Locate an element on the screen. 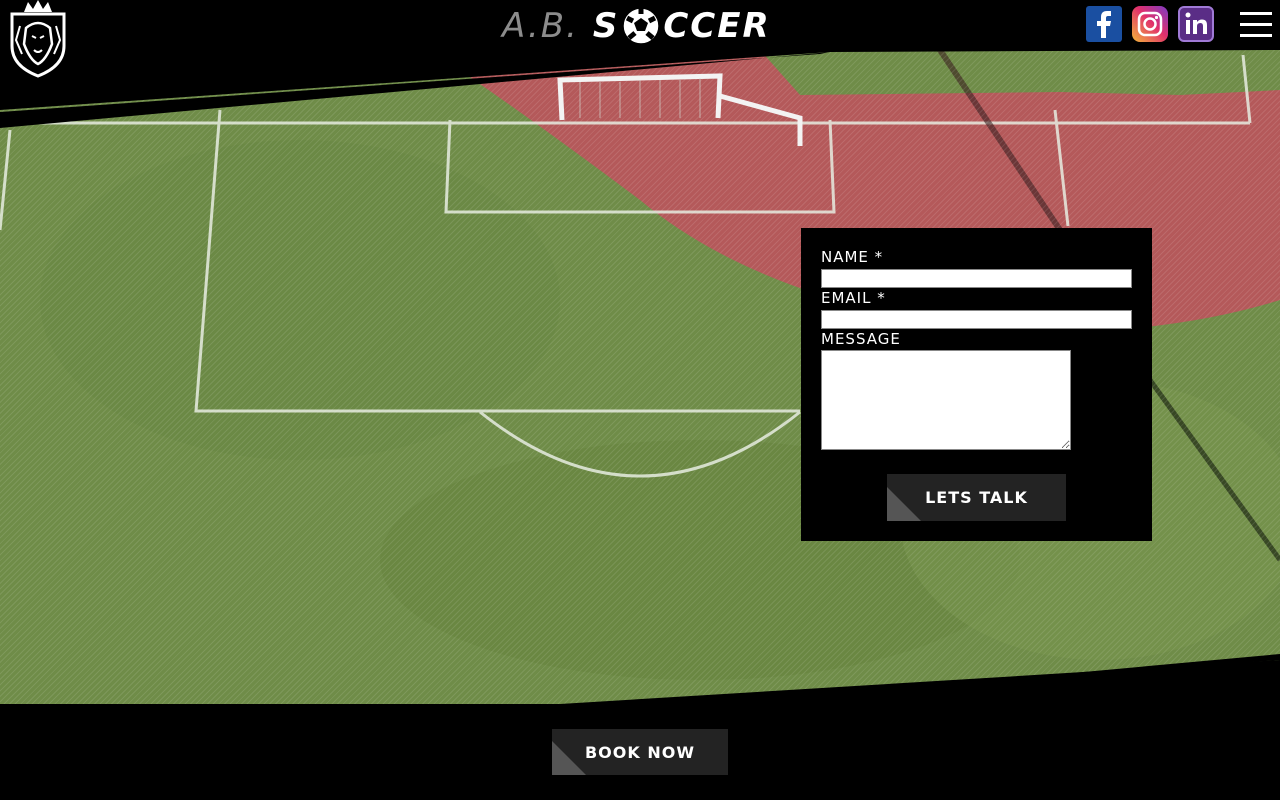 This screenshot has width=1280, height=800. brand-prefix: A.B. is located at coordinates (540, 26).